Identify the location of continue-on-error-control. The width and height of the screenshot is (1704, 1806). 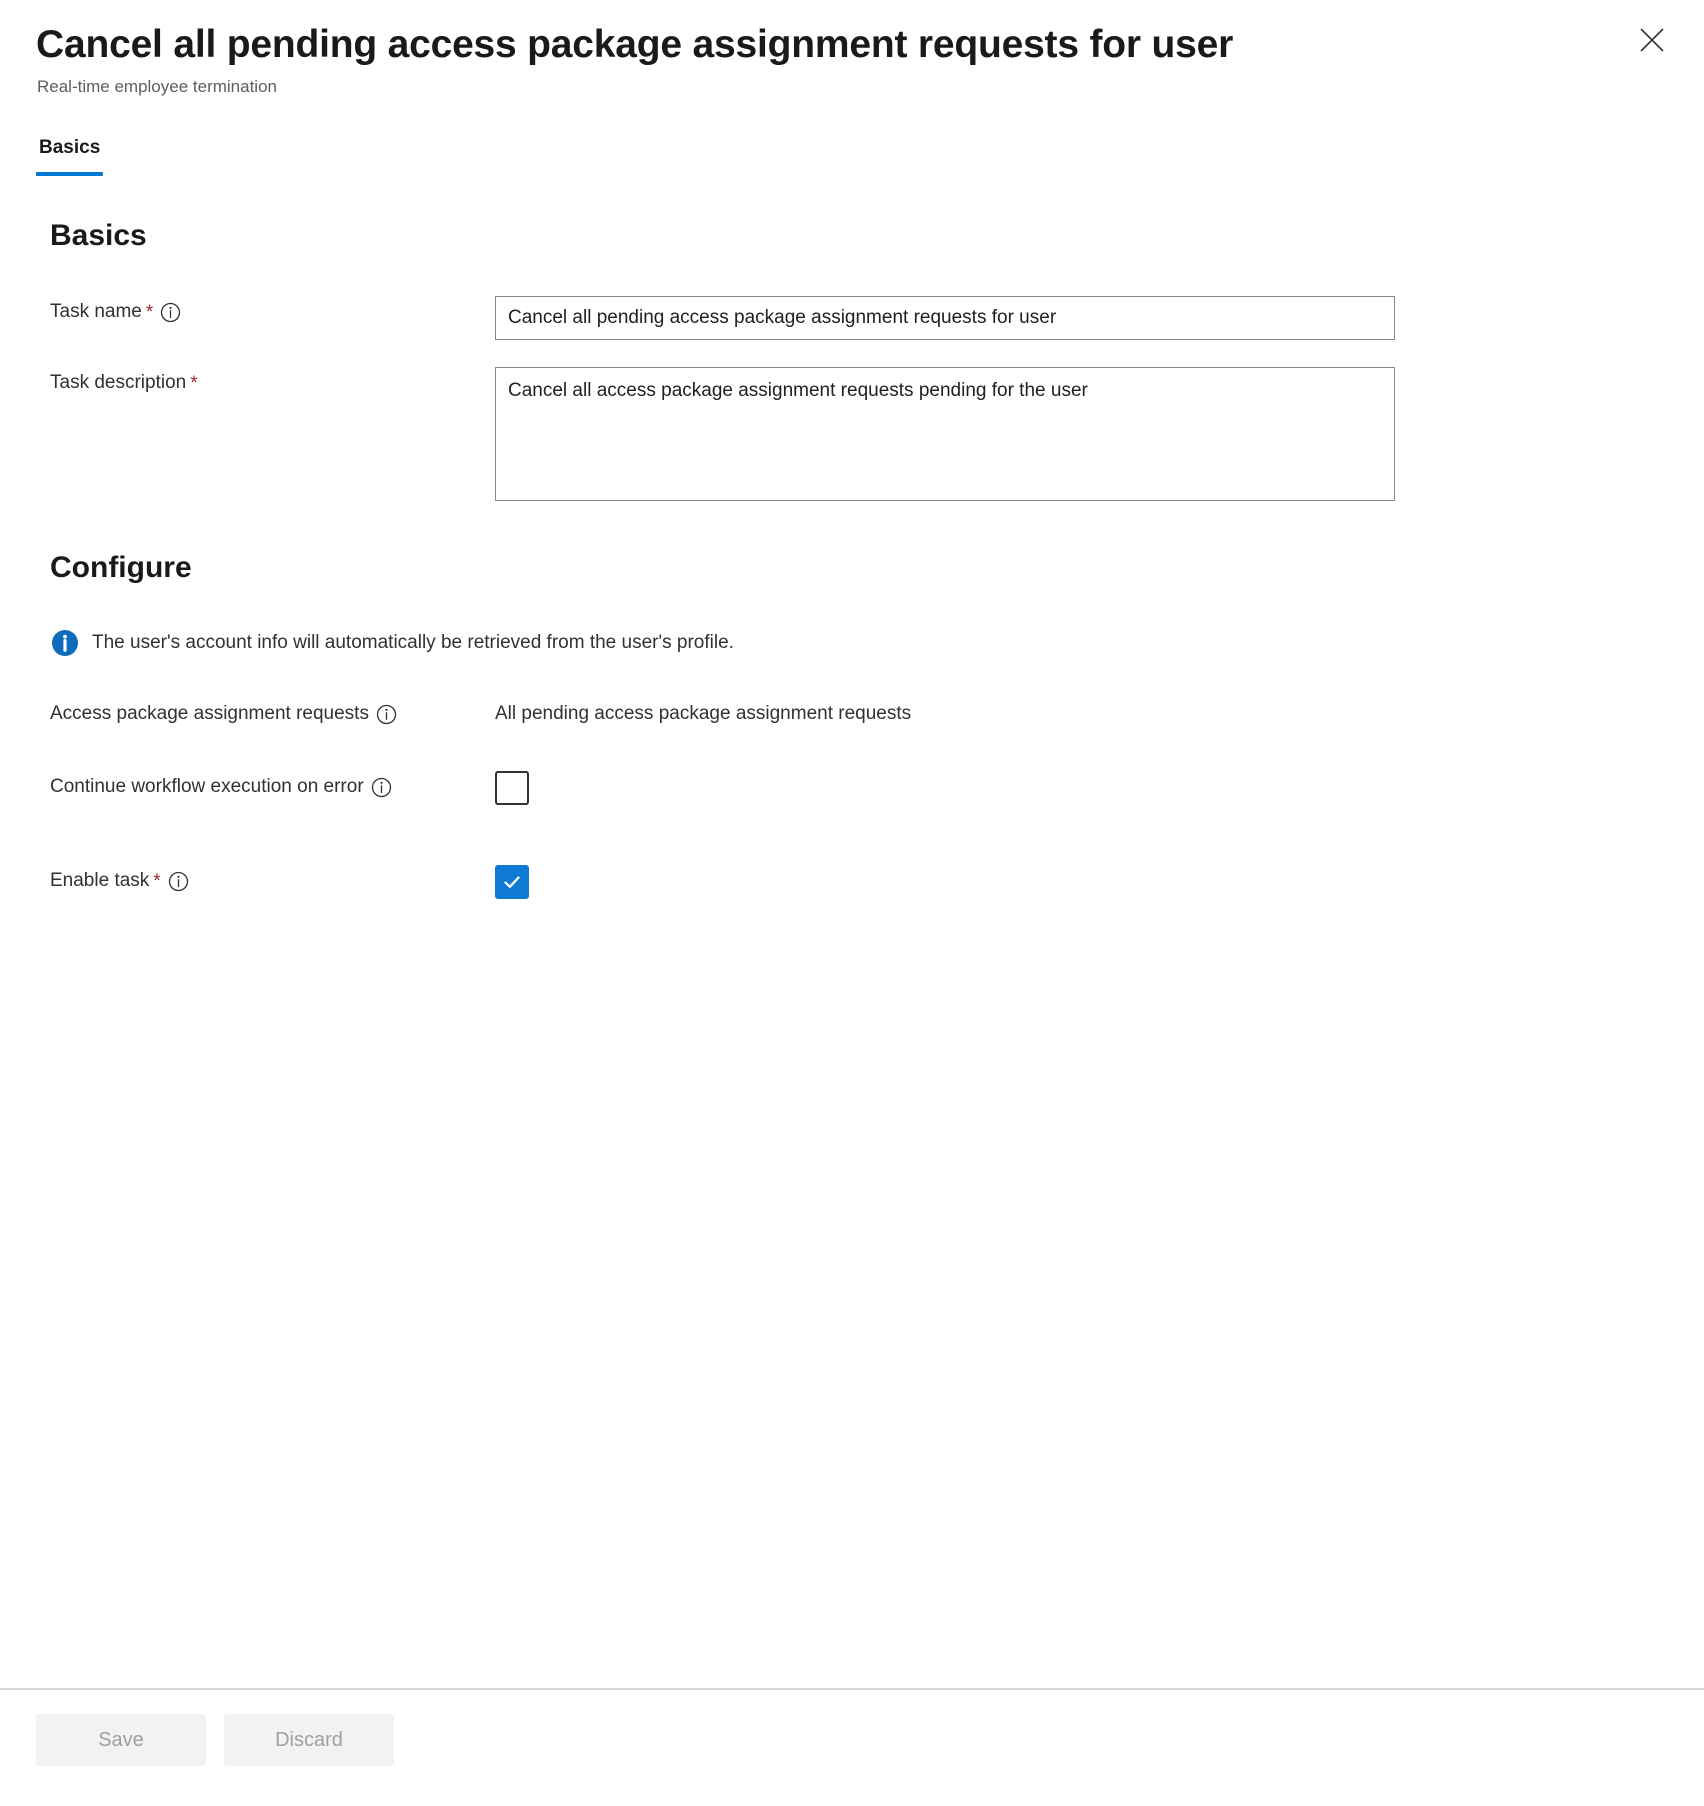
(1081, 790).